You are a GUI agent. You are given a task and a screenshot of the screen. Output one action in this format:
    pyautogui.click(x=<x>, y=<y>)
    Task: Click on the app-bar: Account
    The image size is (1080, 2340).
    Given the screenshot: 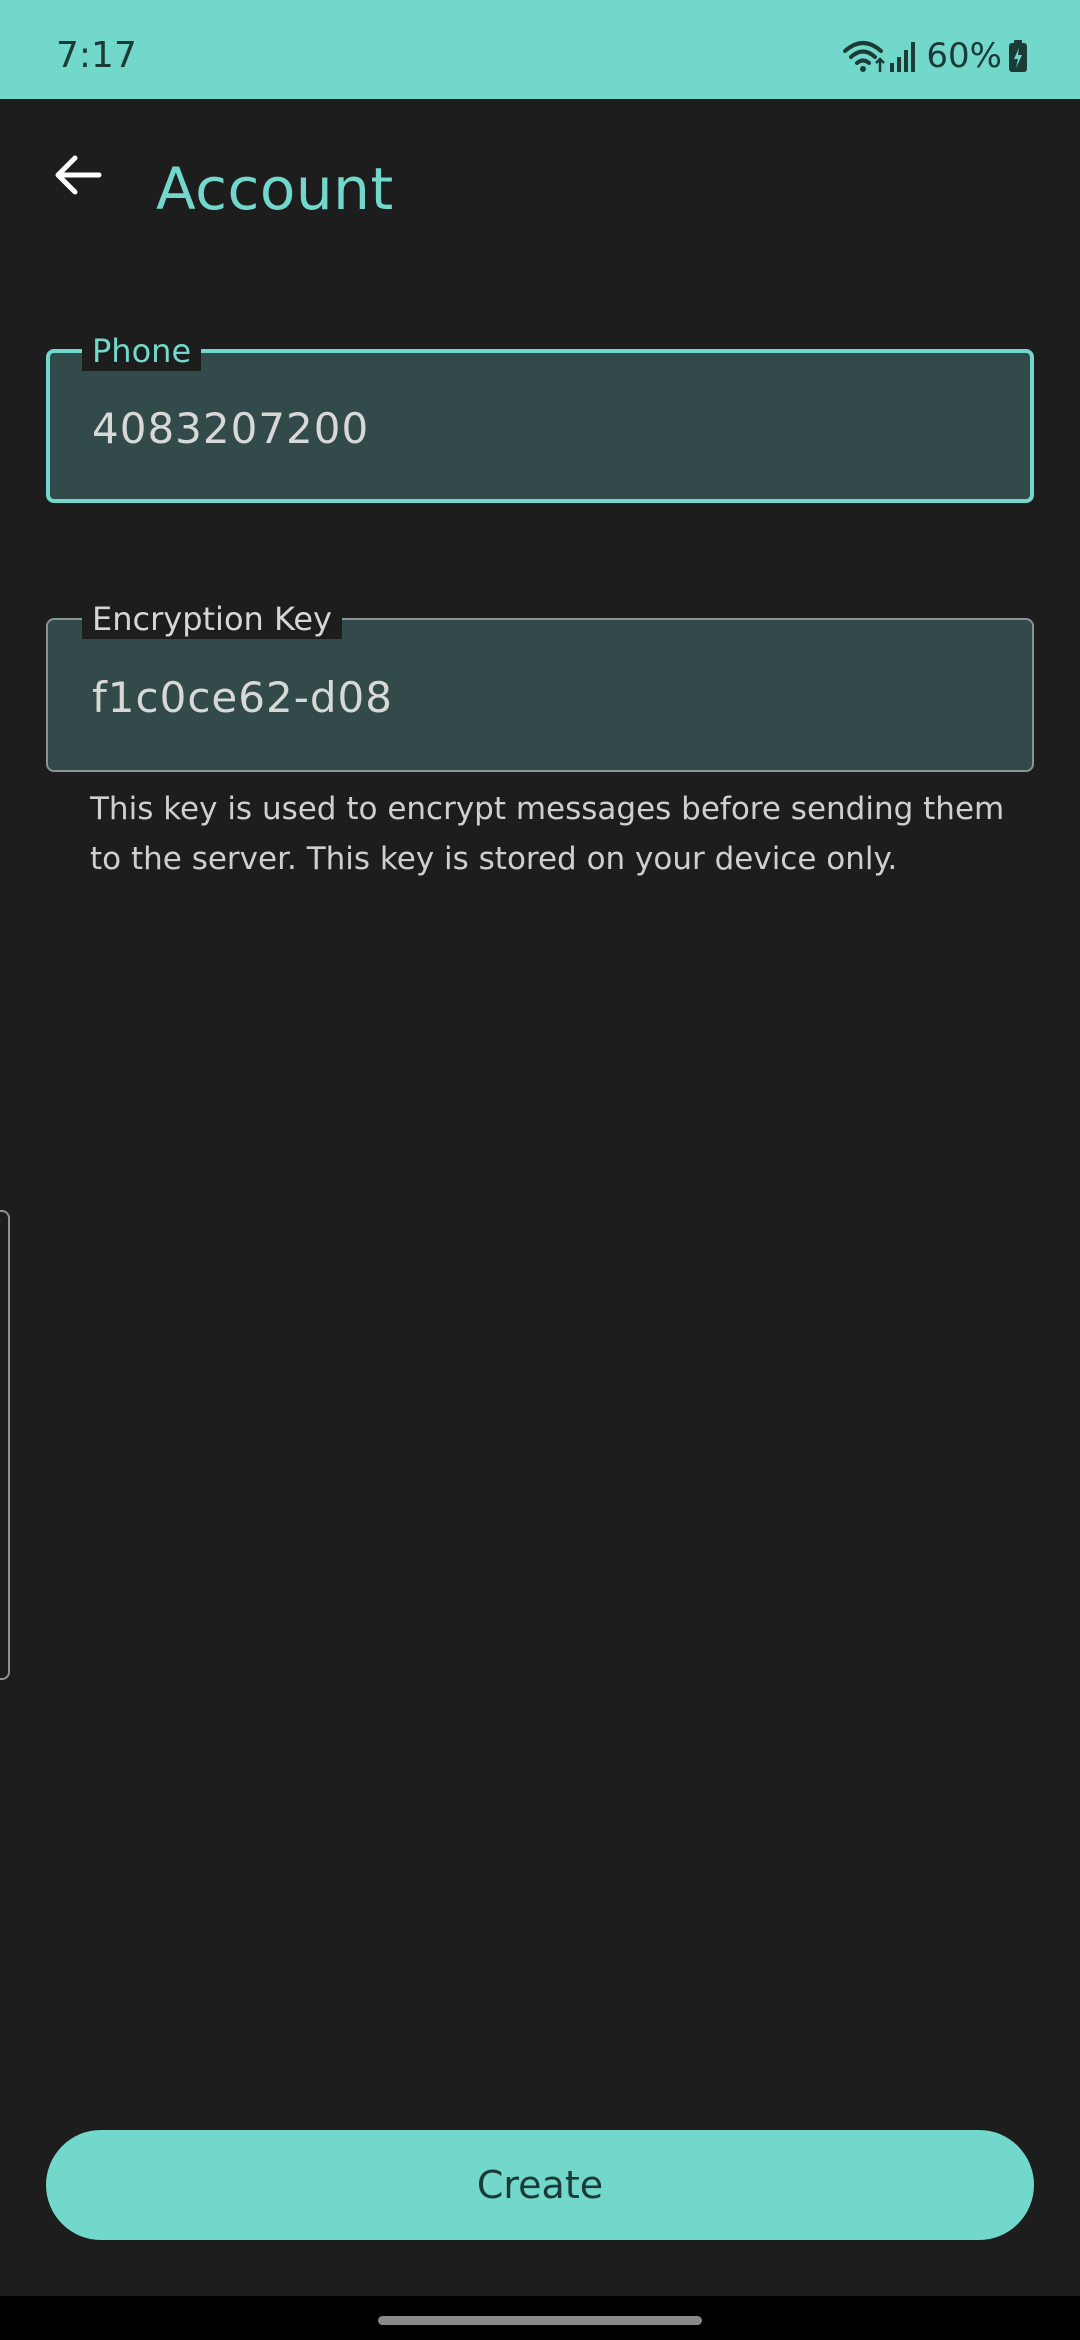 What is the action you would take?
    pyautogui.click(x=540, y=189)
    